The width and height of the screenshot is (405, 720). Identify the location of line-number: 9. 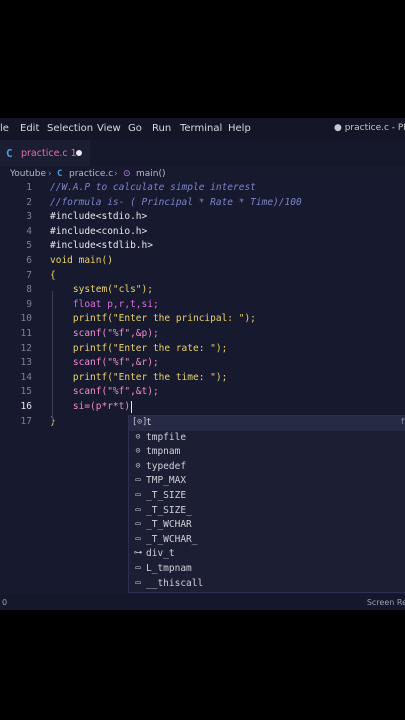
(29, 304).